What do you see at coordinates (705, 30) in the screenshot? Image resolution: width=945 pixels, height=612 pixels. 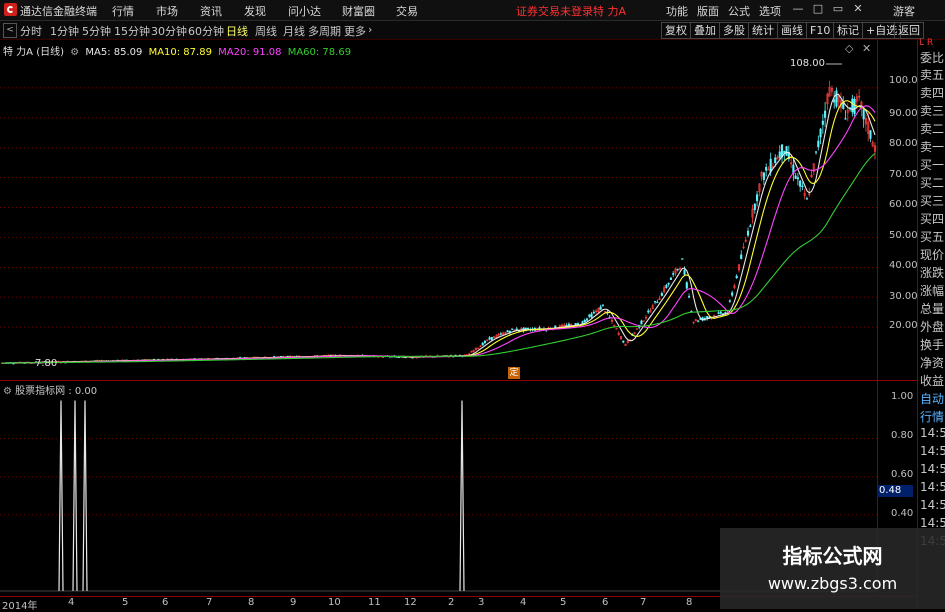 I see `overlay-button: 叠加` at bounding box center [705, 30].